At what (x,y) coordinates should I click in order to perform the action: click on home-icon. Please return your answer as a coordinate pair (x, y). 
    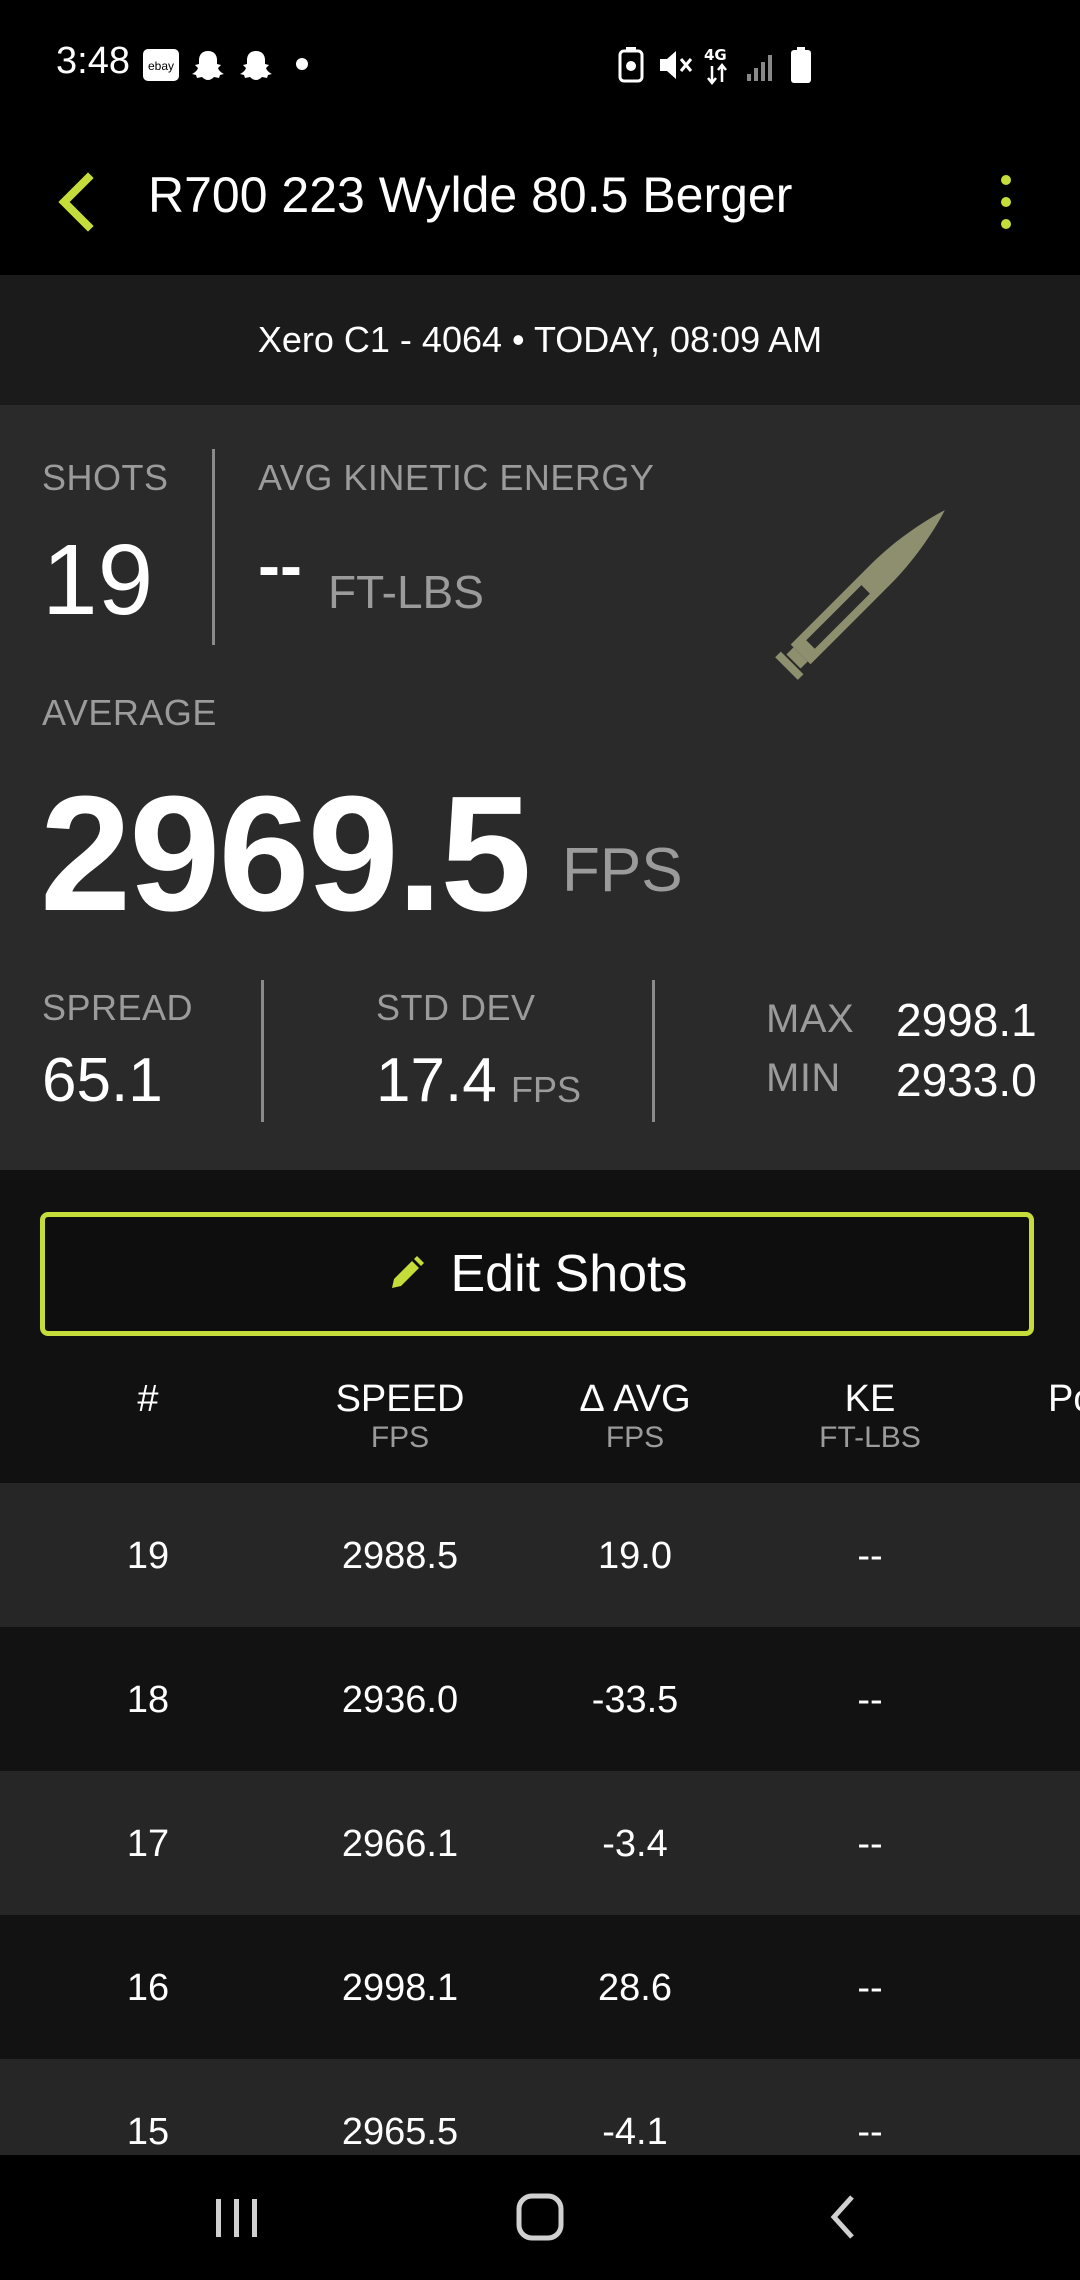
    Looking at the image, I should click on (540, 2219).